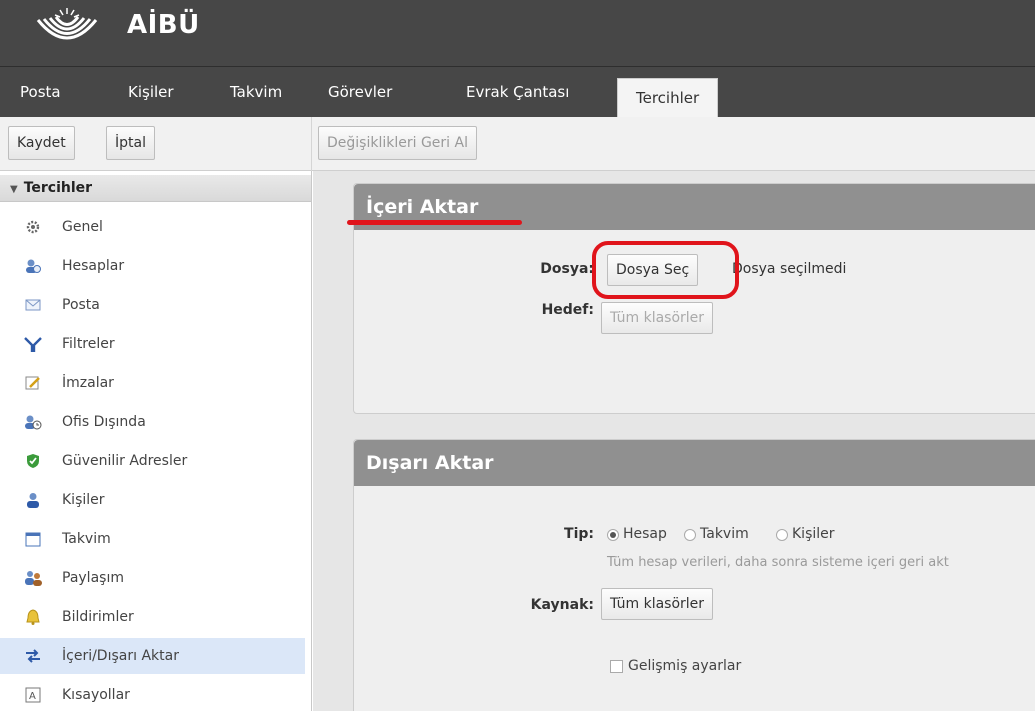 The width and height of the screenshot is (1035, 711). I want to click on mail-icon, so click(33, 305).